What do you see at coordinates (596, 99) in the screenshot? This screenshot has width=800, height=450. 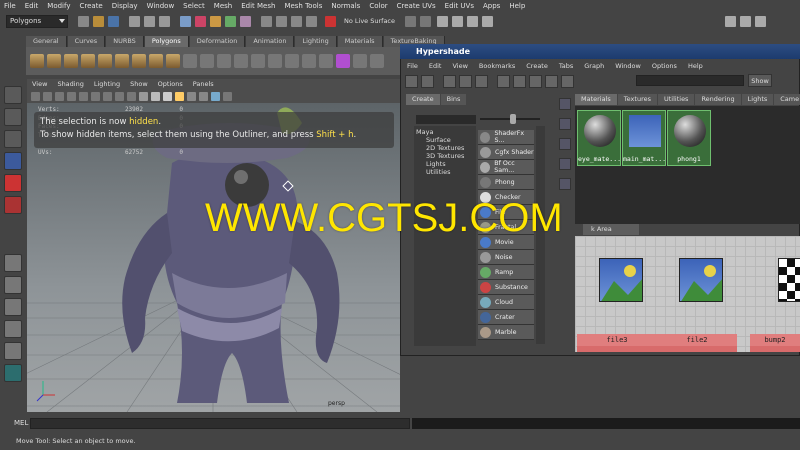 I see `tab-materials: Materials` at bounding box center [596, 99].